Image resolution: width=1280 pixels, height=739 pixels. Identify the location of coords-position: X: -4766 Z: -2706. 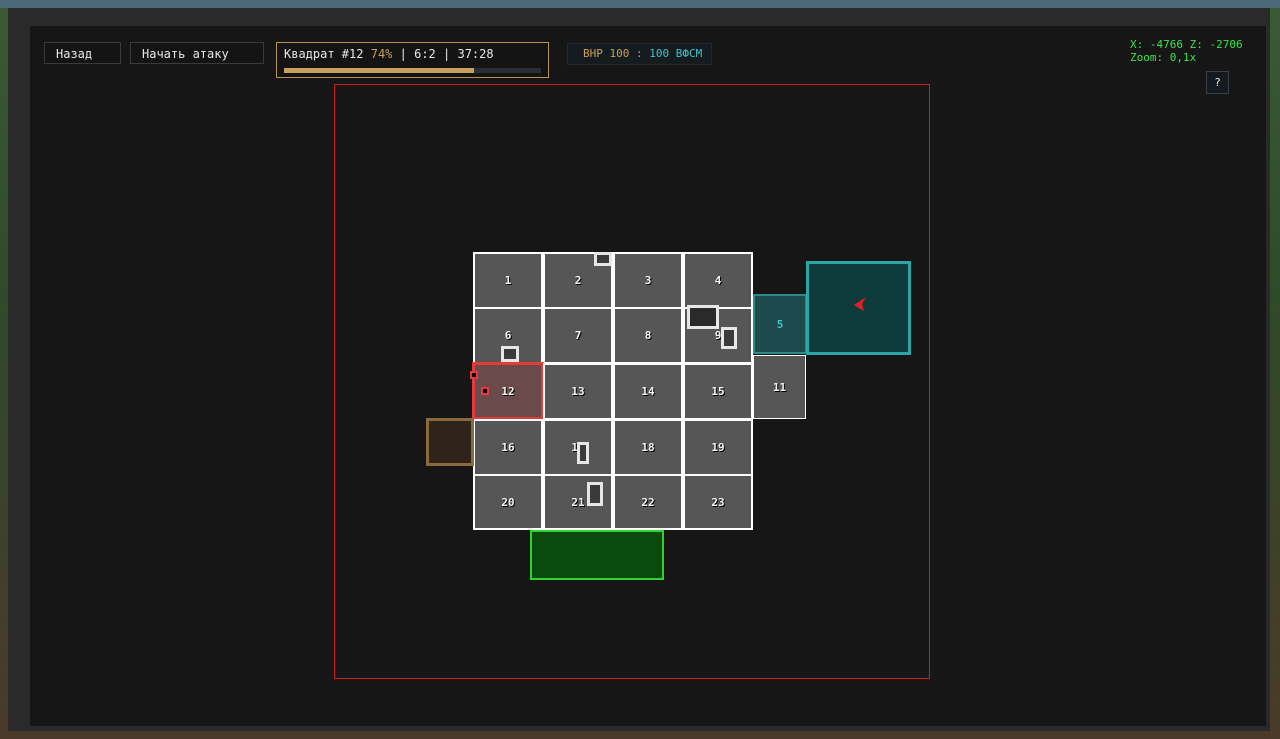
(1186, 44).